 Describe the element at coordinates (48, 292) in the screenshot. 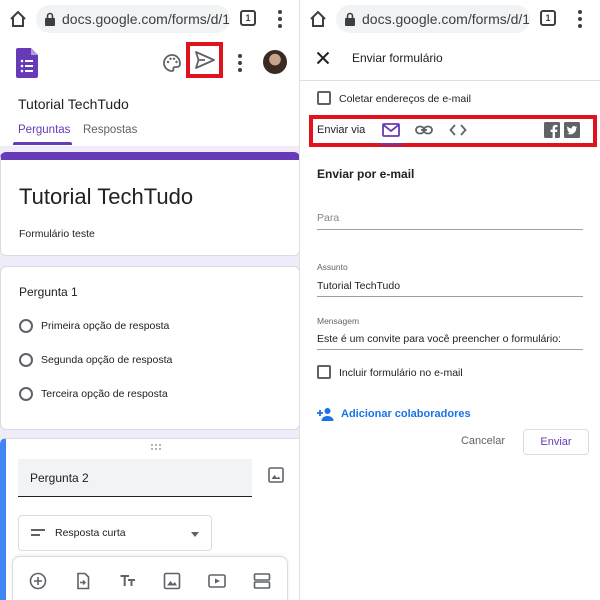

I see `question-title: Pergunta 1` at that location.